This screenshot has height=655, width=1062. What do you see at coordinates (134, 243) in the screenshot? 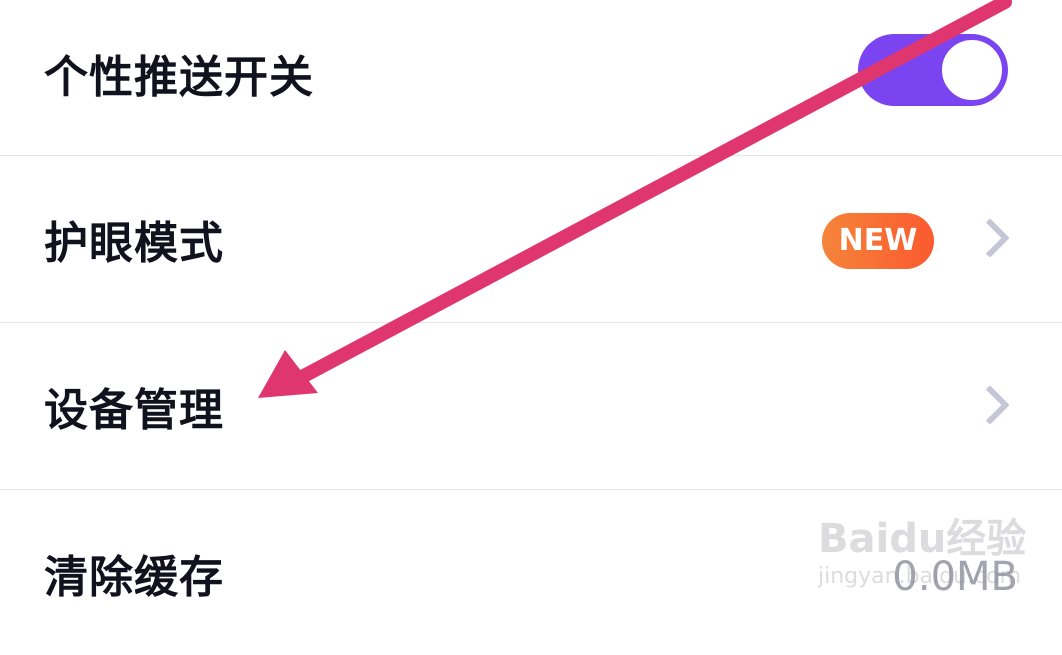
I see `settings-row-label: 护眼模式` at bounding box center [134, 243].